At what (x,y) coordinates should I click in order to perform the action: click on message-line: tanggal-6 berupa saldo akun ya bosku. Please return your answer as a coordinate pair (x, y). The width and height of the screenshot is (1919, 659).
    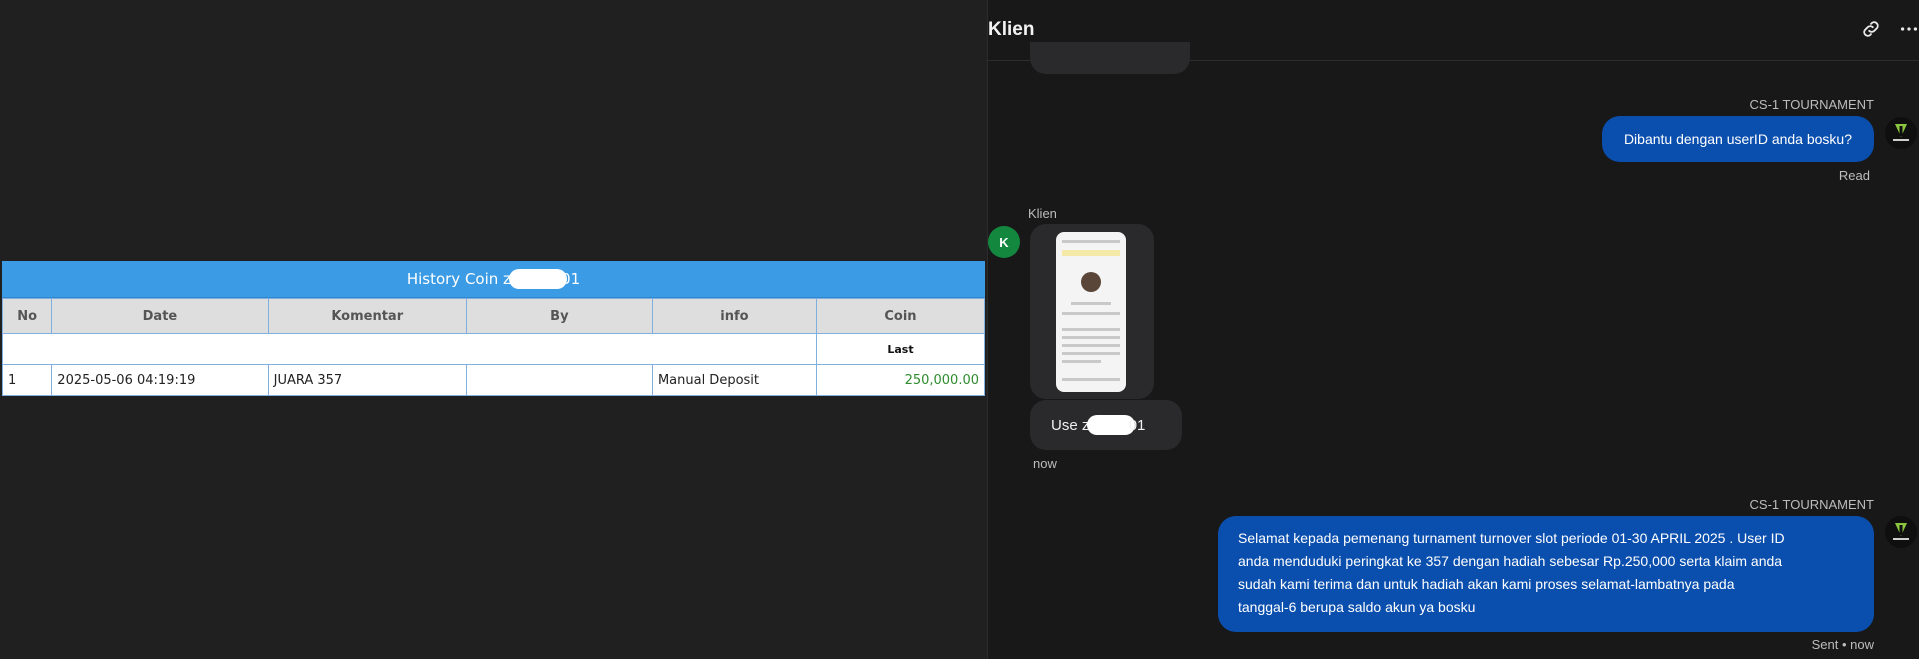
    Looking at the image, I should click on (1357, 607).